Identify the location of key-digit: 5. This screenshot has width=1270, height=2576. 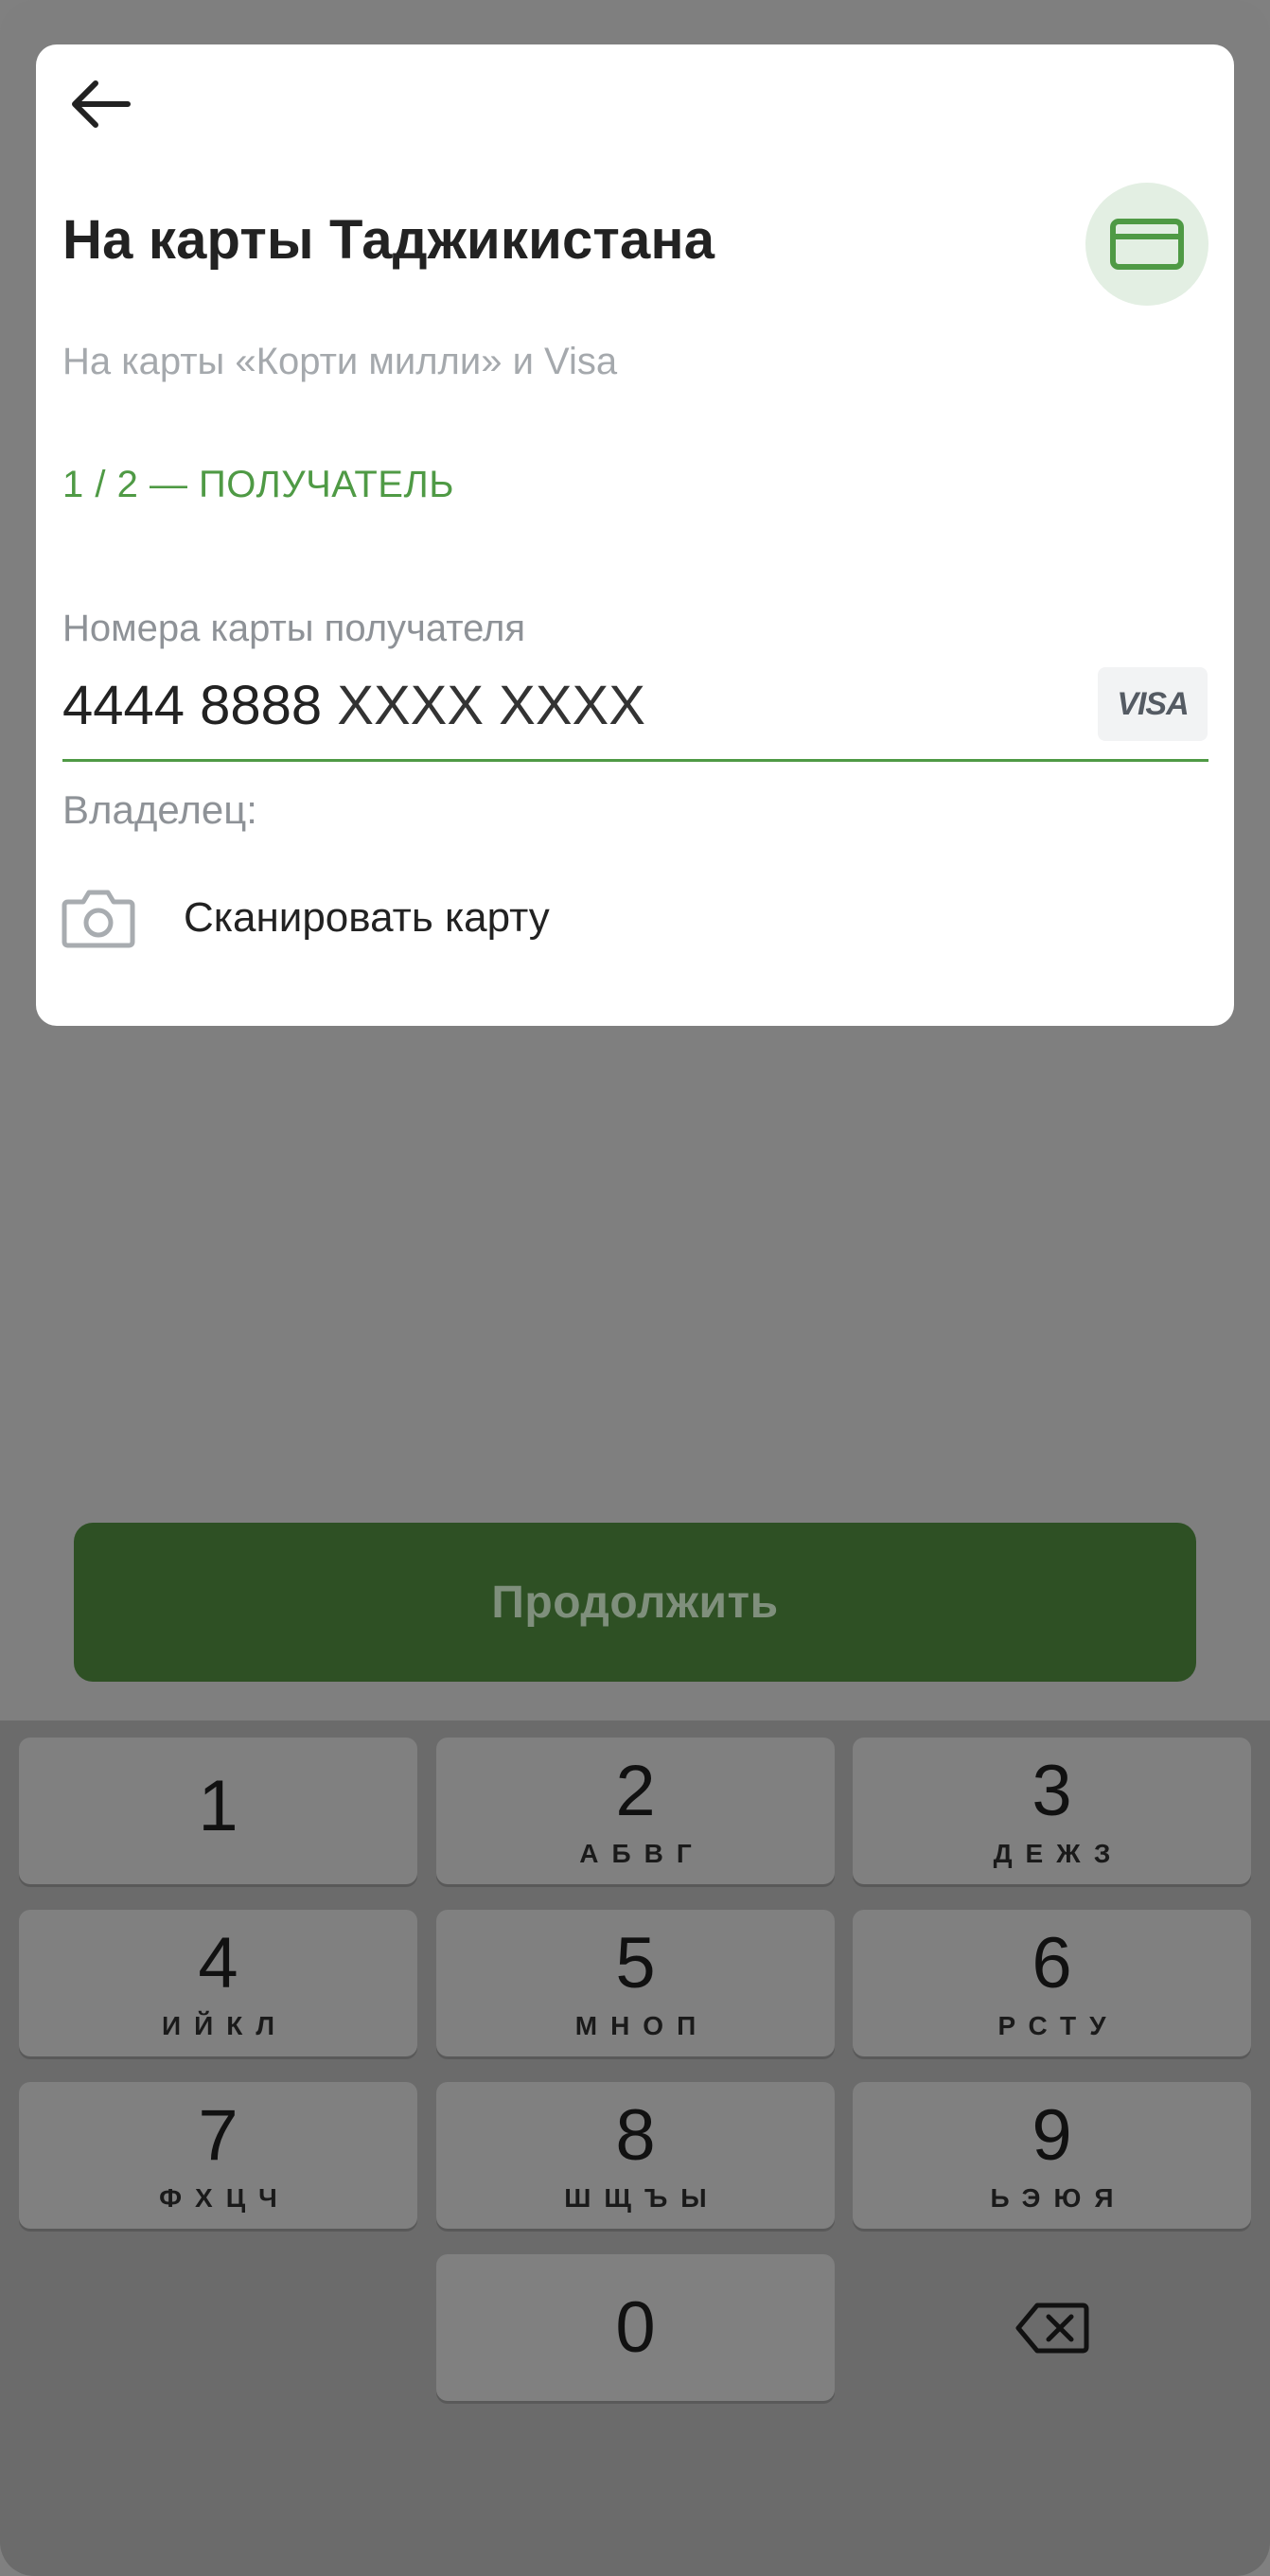
(635, 1962).